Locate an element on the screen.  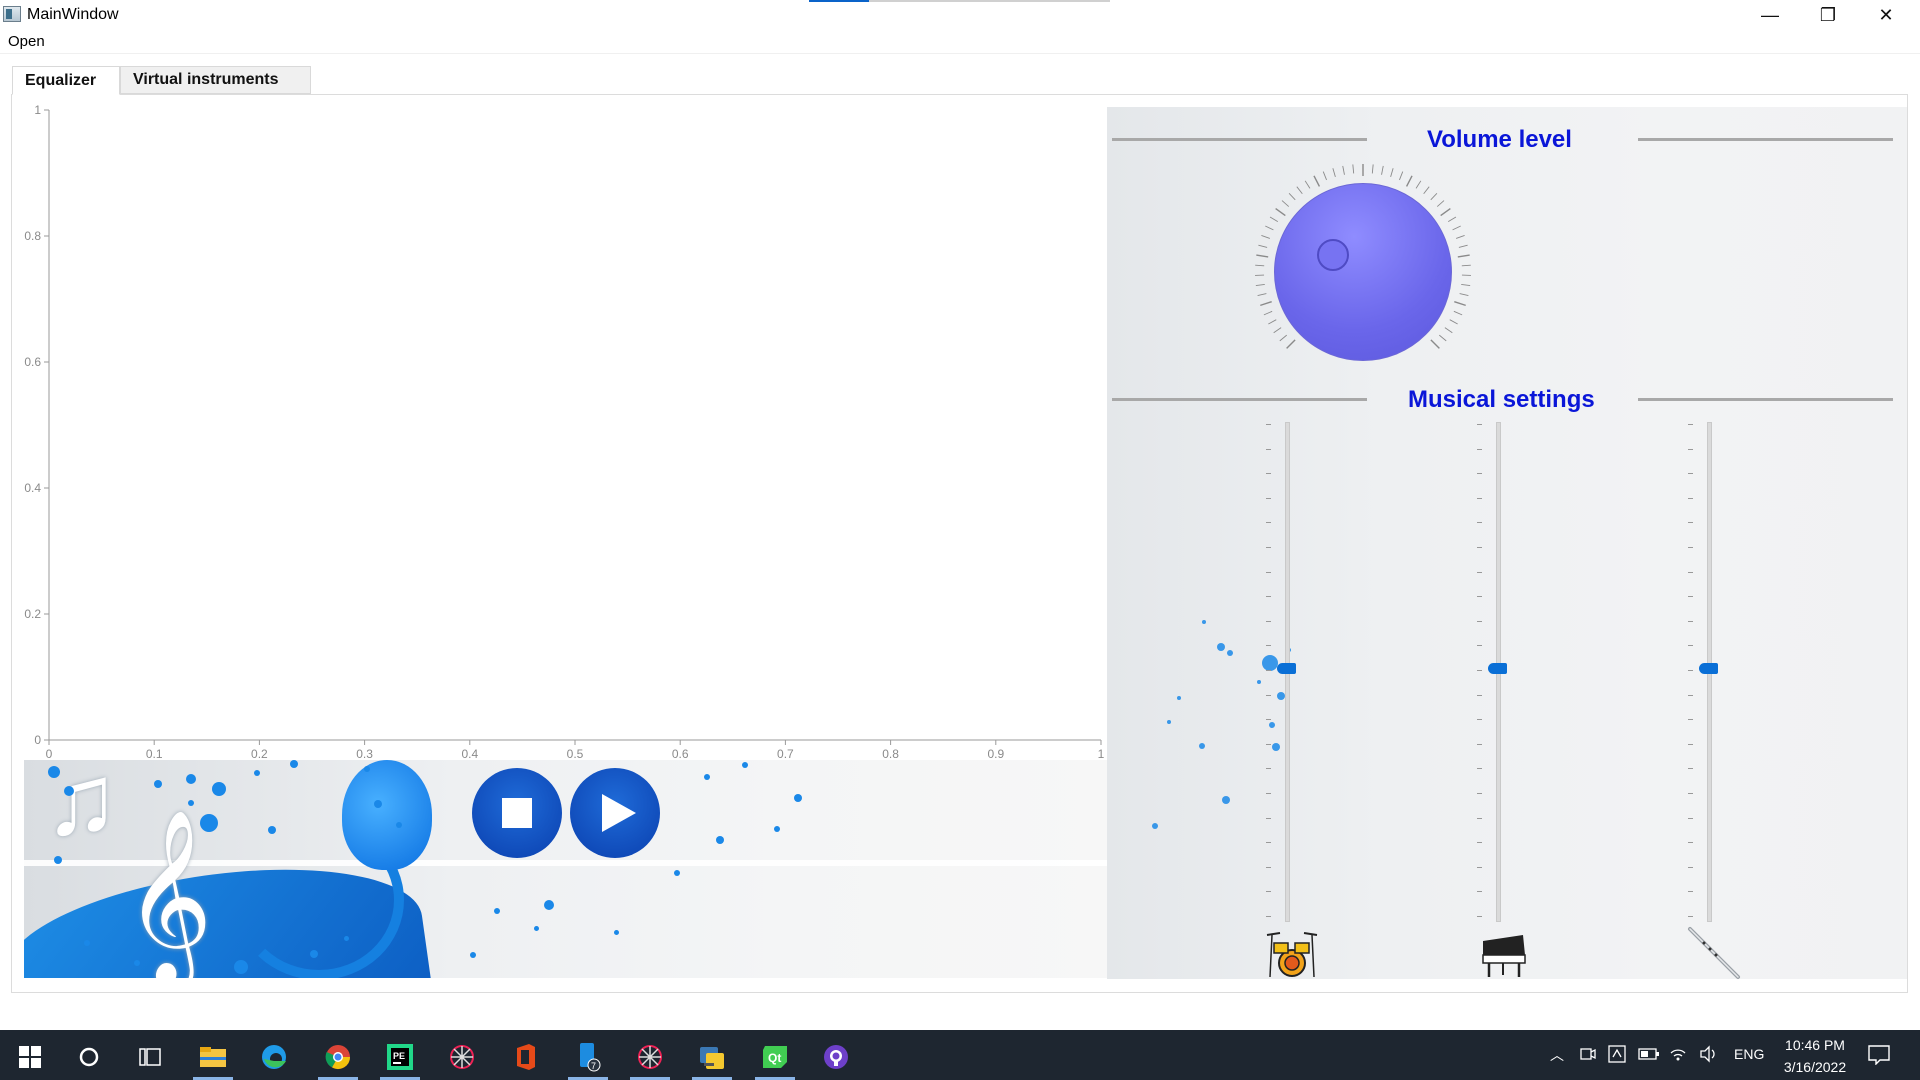
drums-slider is located at coordinates (1288, 672).